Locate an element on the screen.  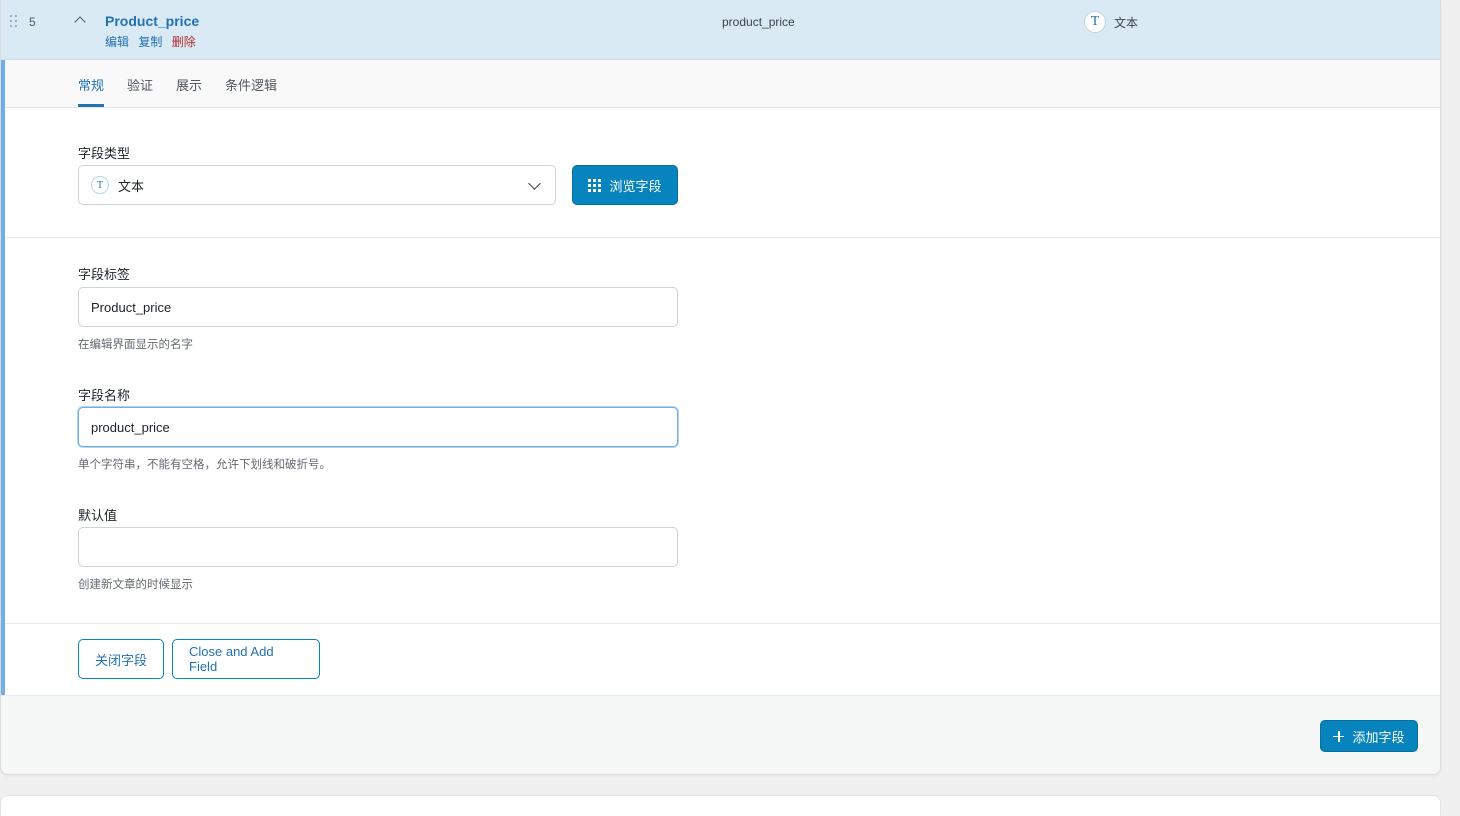
plus-icon is located at coordinates (1339, 736).